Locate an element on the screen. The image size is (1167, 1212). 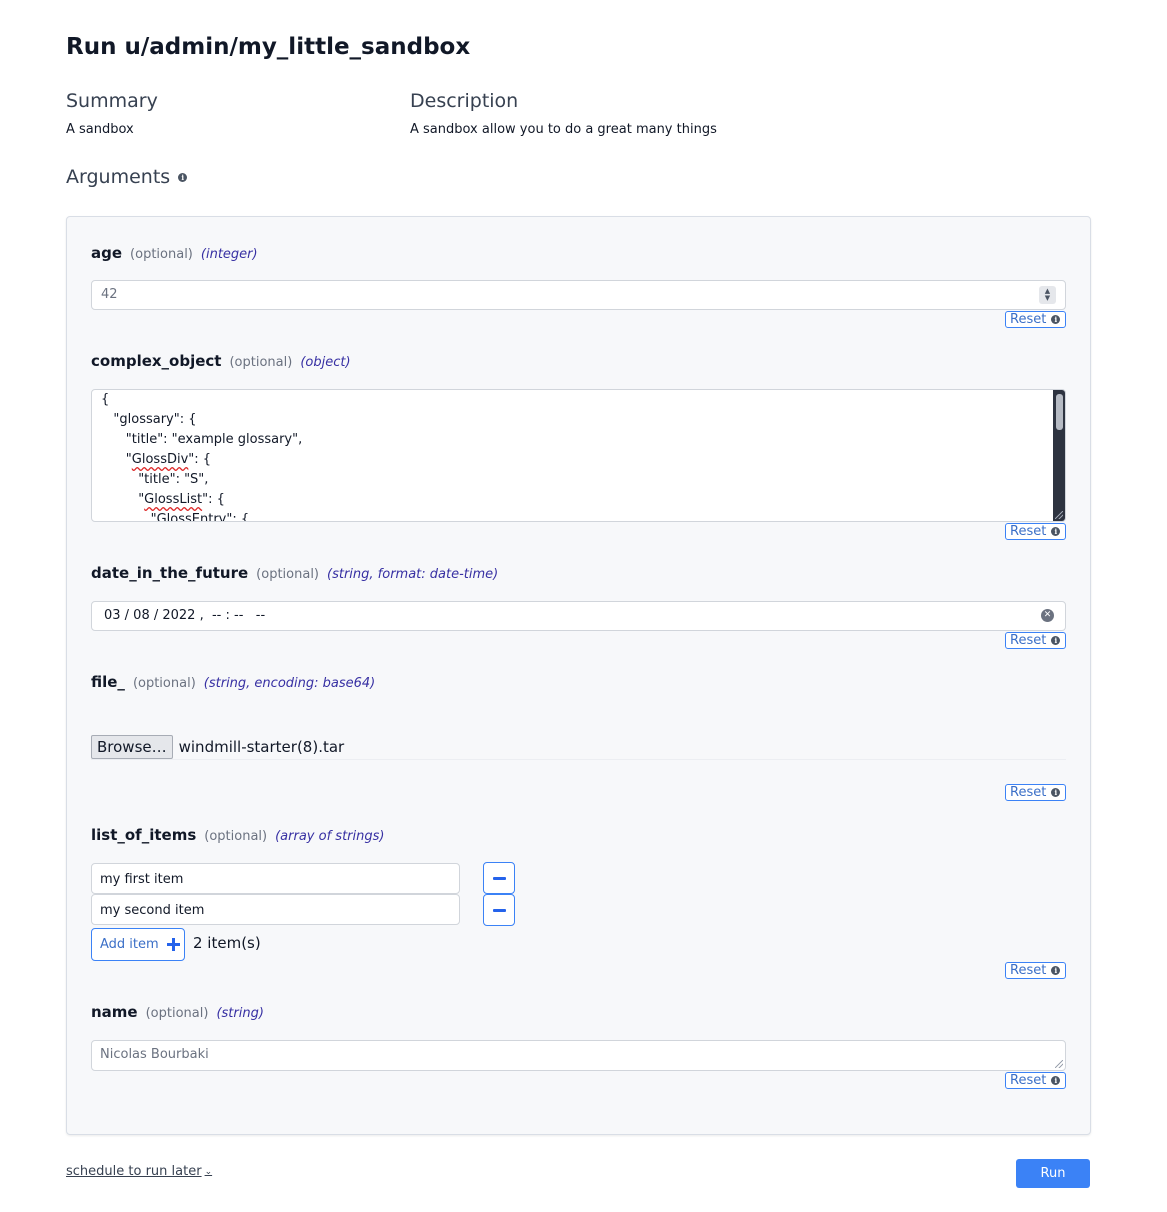
clear-icon: ✕ is located at coordinates (1047, 615).